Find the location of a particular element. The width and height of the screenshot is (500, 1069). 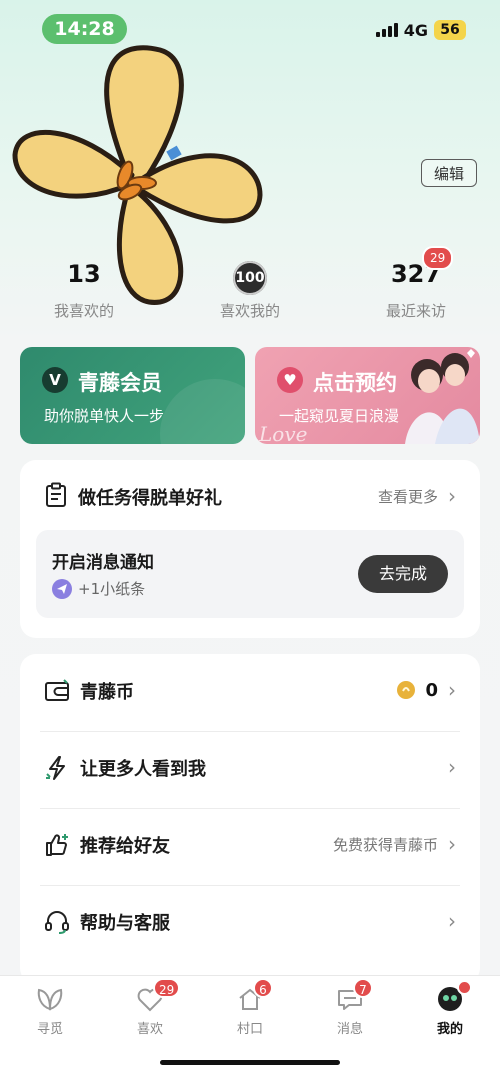

tab-messages: 7 消息 is located at coordinates (350, 1007).